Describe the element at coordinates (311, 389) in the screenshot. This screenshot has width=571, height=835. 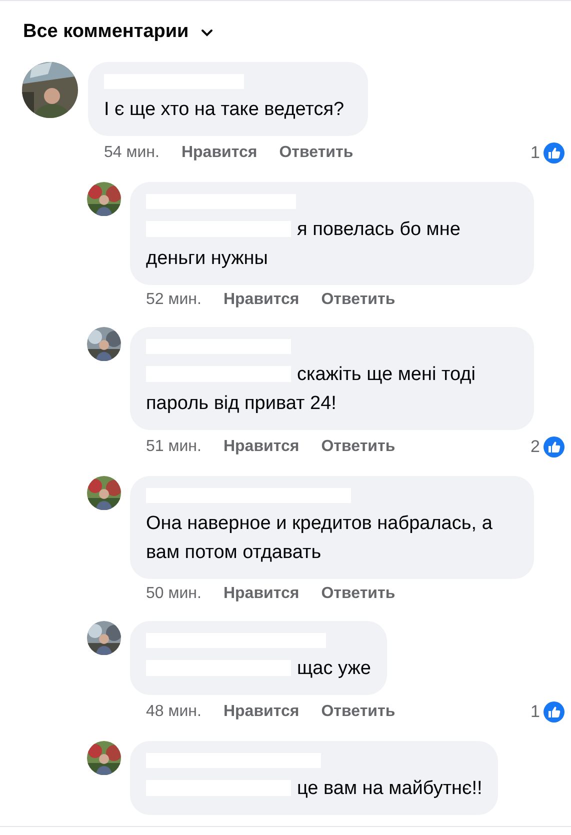
I see `comment-text: скажіть ще мені тоді пароль від приват 24!` at that location.